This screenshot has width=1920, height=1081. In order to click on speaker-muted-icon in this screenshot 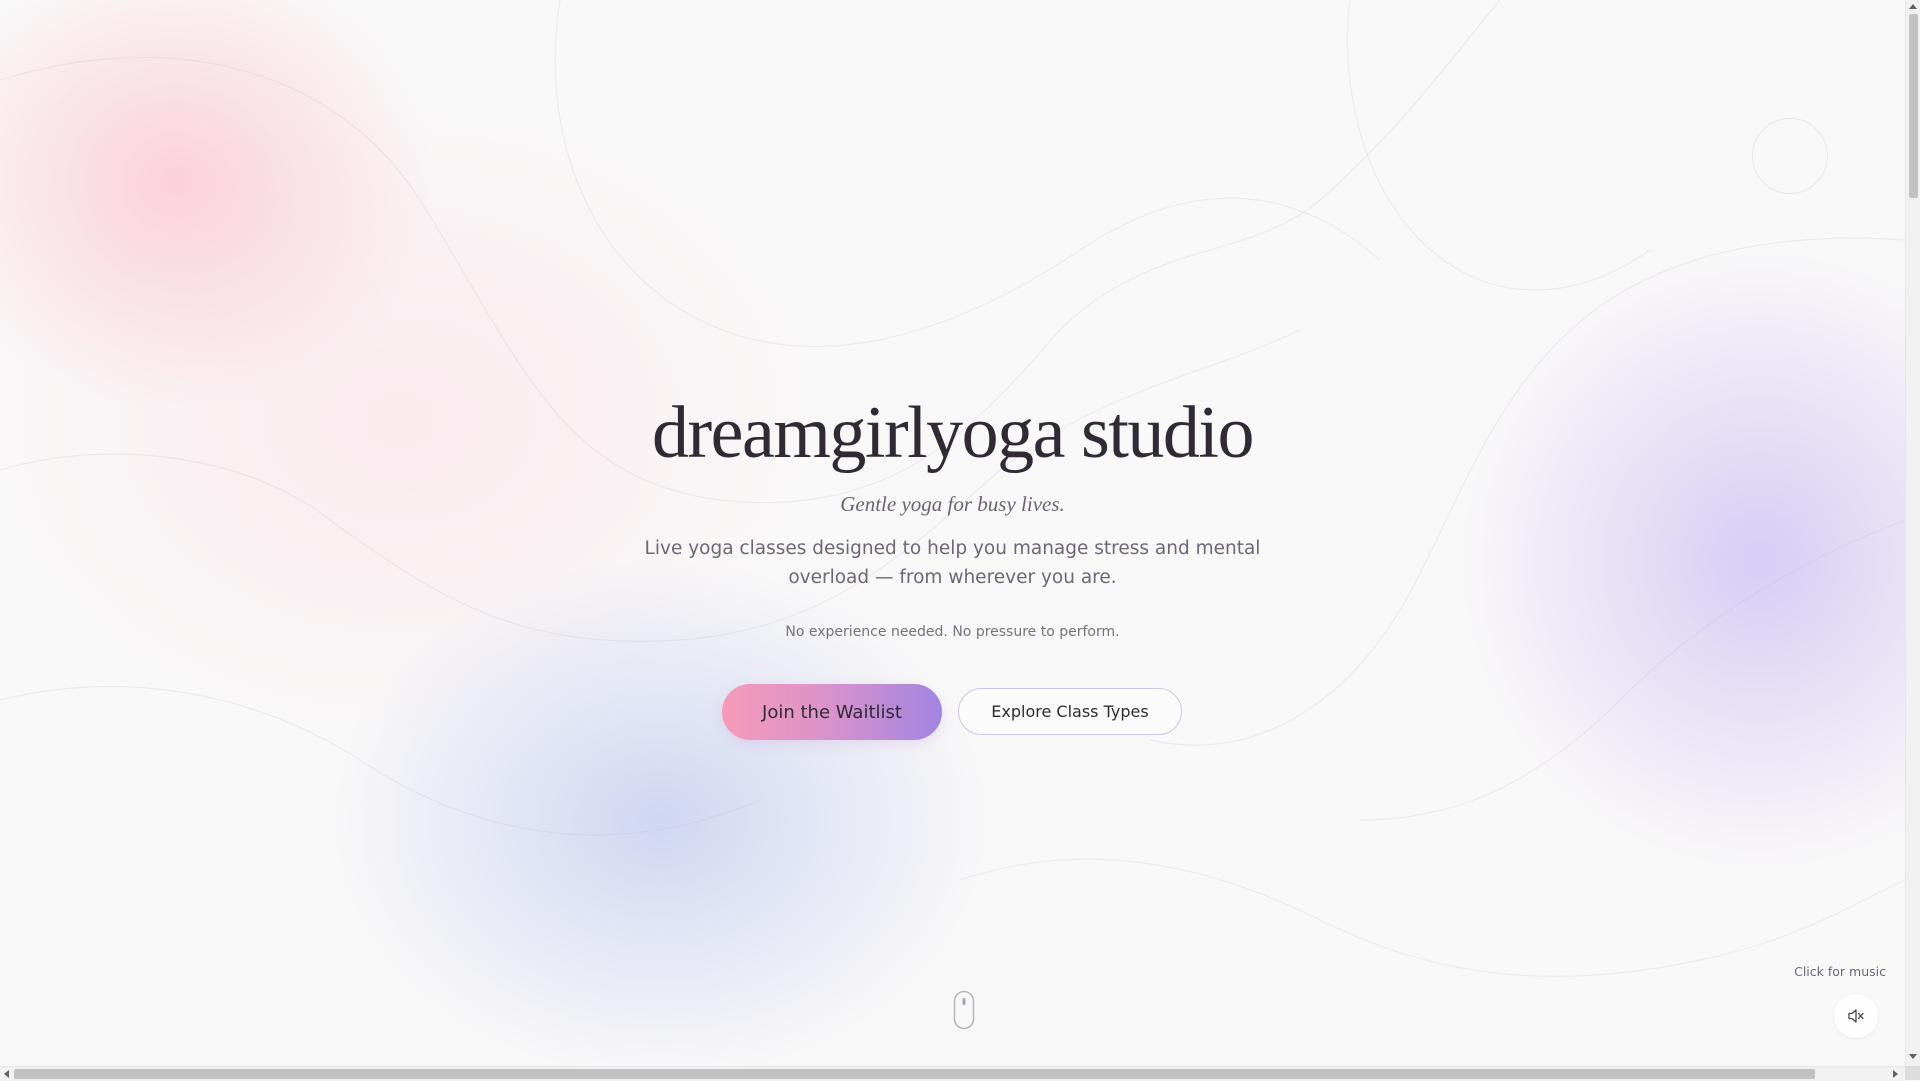, I will do `click(1856, 1016)`.